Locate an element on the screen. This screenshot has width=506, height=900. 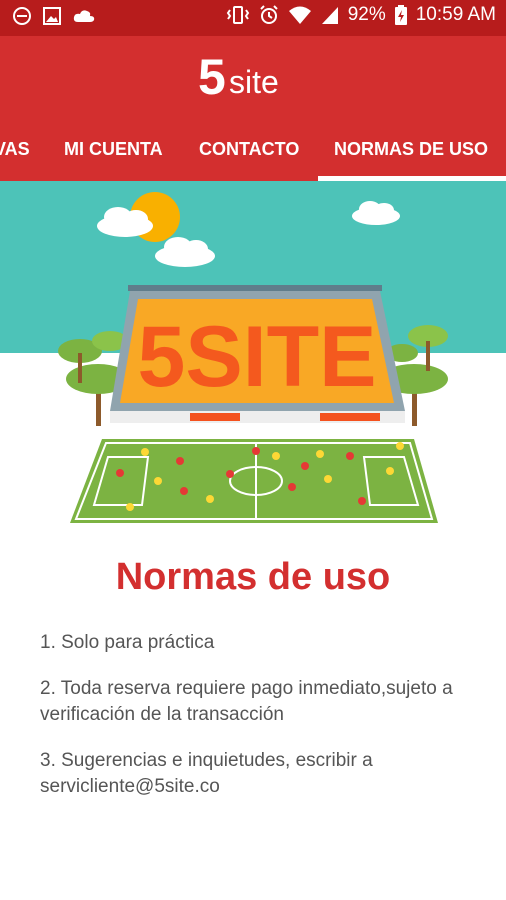
clock: 10:59 AM is located at coordinates (455, 14).